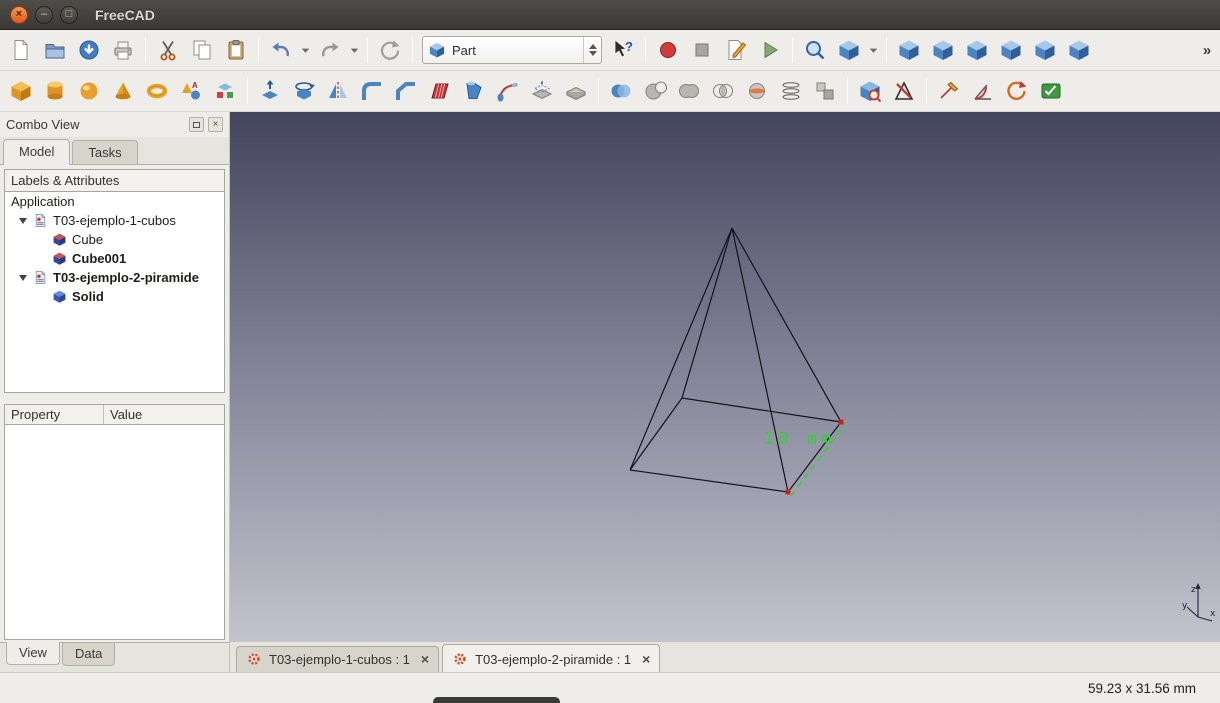 The width and height of the screenshot is (1220, 703). Describe the element at coordinates (191, 91) in the screenshot. I see `part-primitives-button: A` at that location.